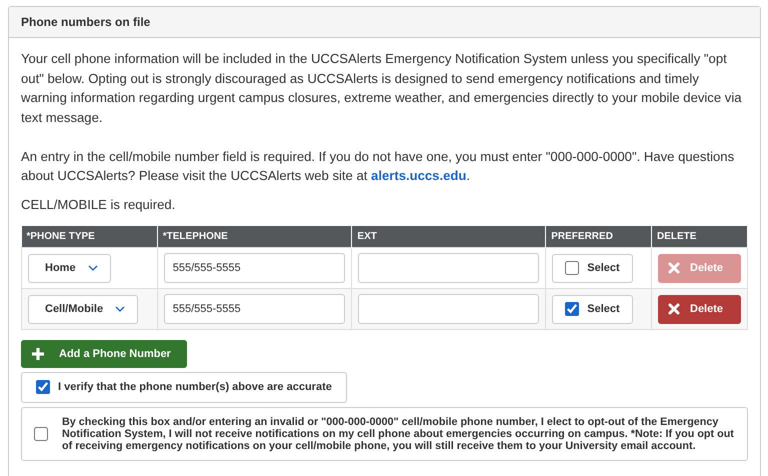 The width and height of the screenshot is (768, 476). Describe the element at coordinates (184, 387) in the screenshot. I see `verify-checkbox: I verify that the phone number(s) above are accurate` at that location.